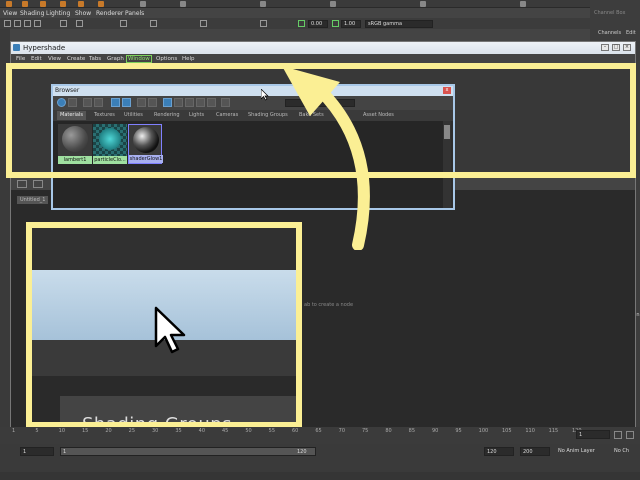 Image resolution: width=640 pixels, height=480 pixels. Describe the element at coordinates (610, 13) in the screenshot. I see `channel-box-label: Channel Box` at that location.